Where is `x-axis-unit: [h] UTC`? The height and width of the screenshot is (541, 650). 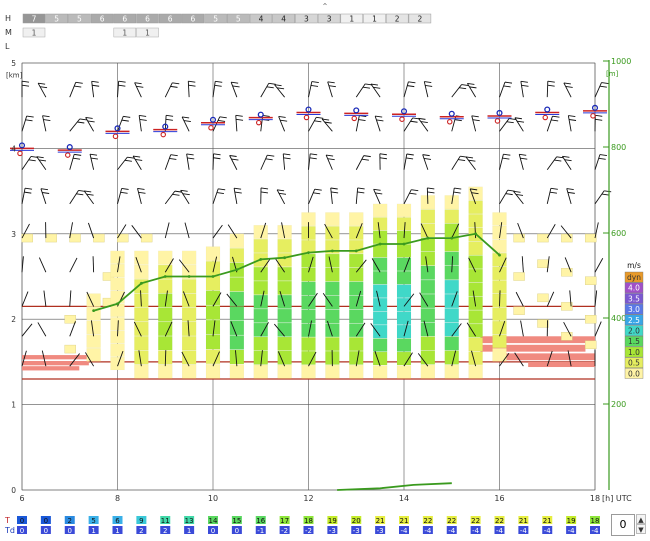
x-axis-unit: [h] UTC is located at coordinates (617, 498).